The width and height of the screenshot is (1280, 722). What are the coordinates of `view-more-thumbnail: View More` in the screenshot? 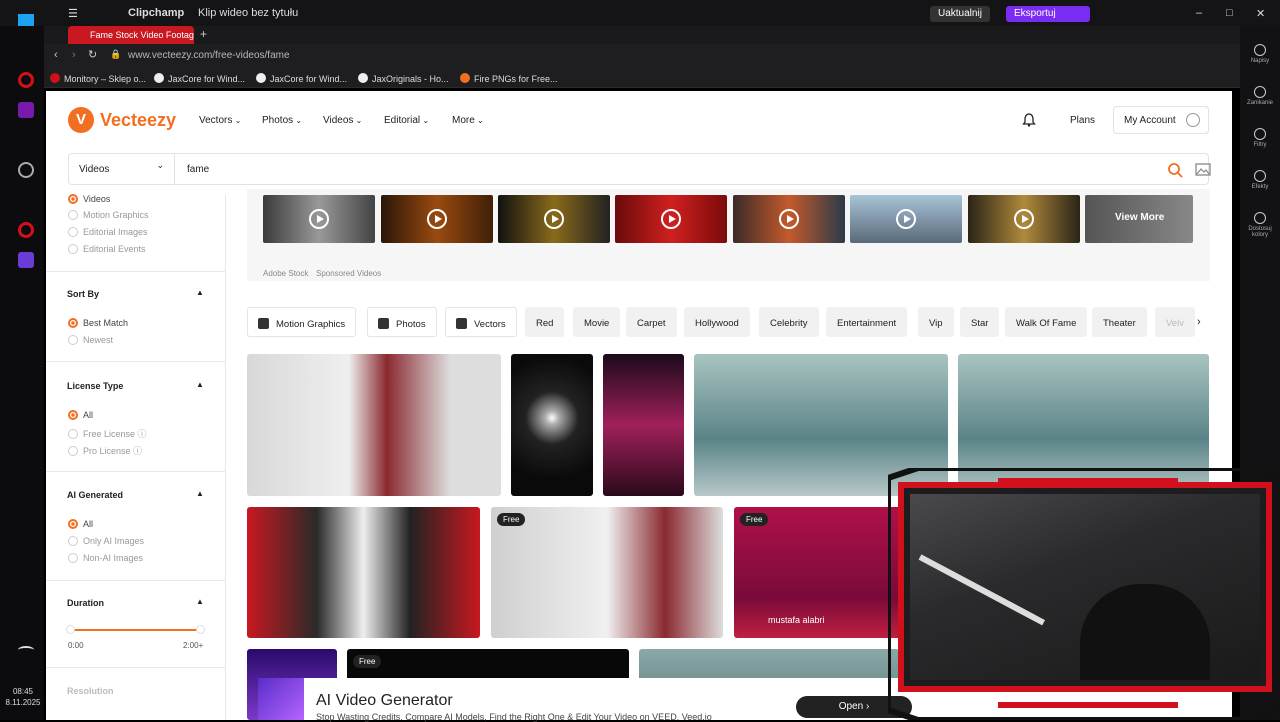 It's located at (1139, 219).